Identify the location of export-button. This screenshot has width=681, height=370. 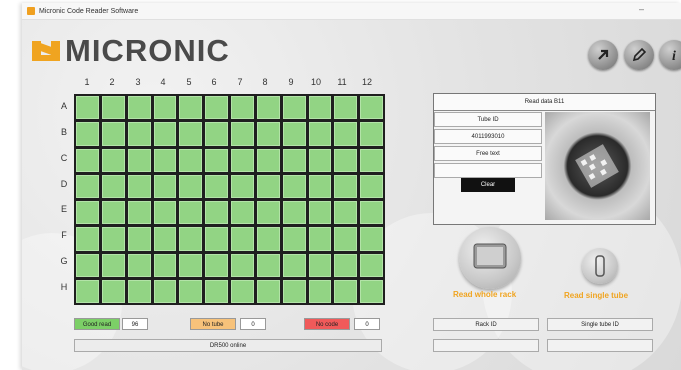
(603, 55).